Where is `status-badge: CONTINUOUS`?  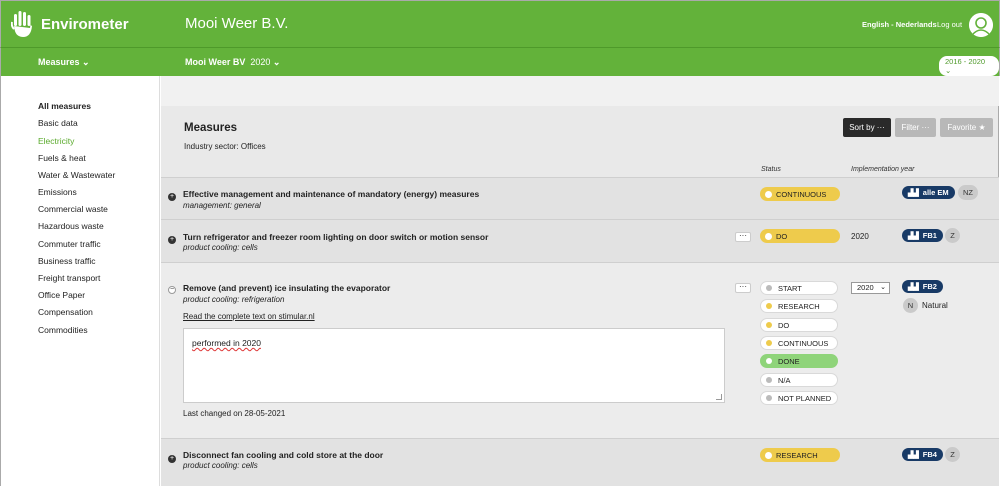 status-badge: CONTINUOUS is located at coordinates (800, 194).